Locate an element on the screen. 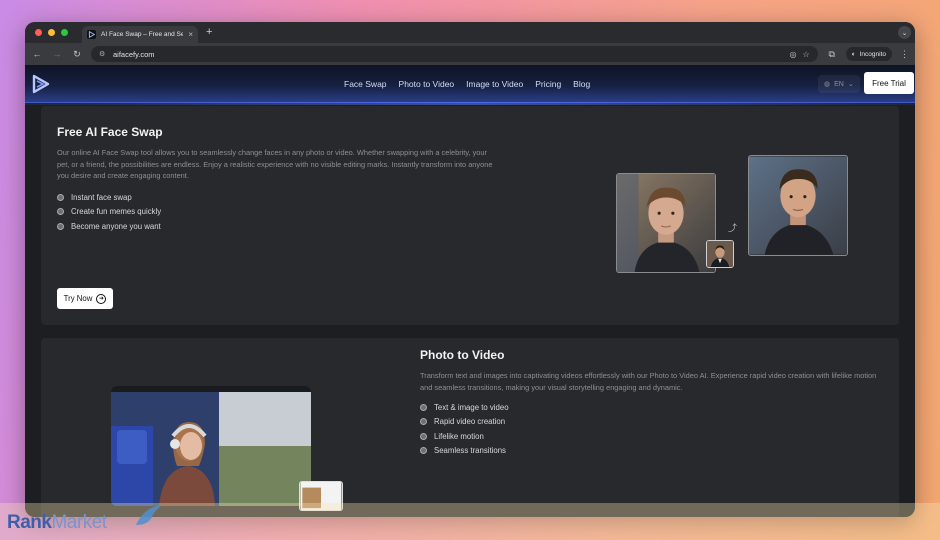  url-text: aifacefy.com is located at coordinates (448, 54).